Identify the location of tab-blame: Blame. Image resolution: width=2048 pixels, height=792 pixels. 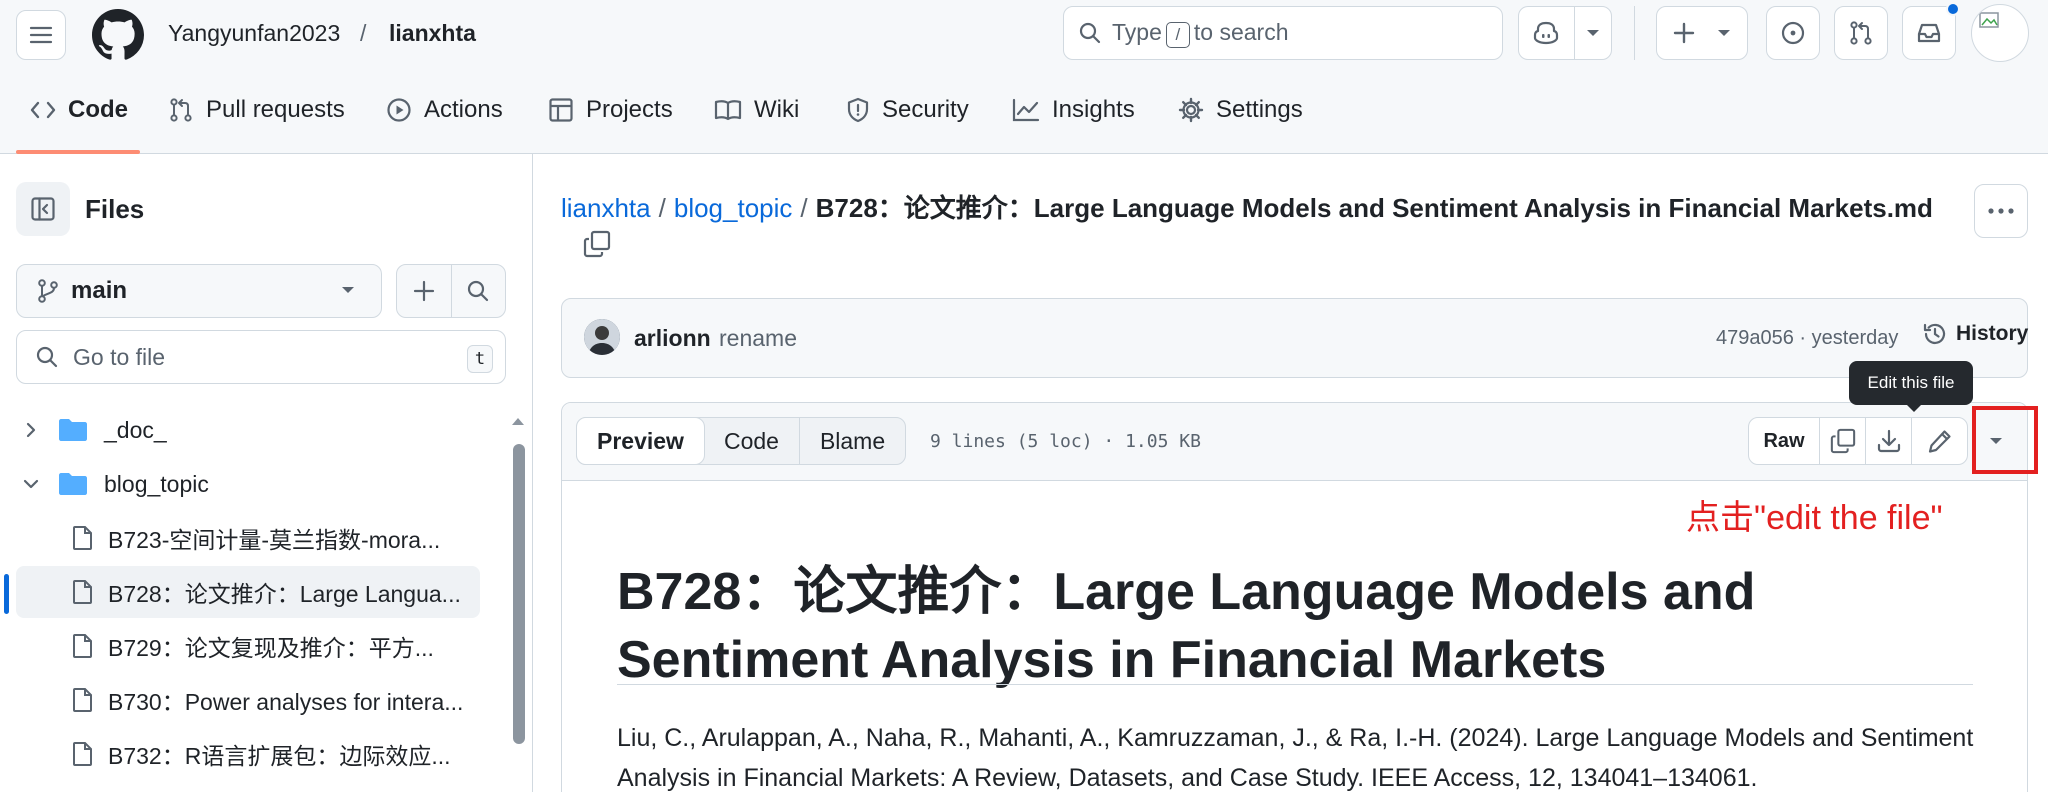
(851, 441).